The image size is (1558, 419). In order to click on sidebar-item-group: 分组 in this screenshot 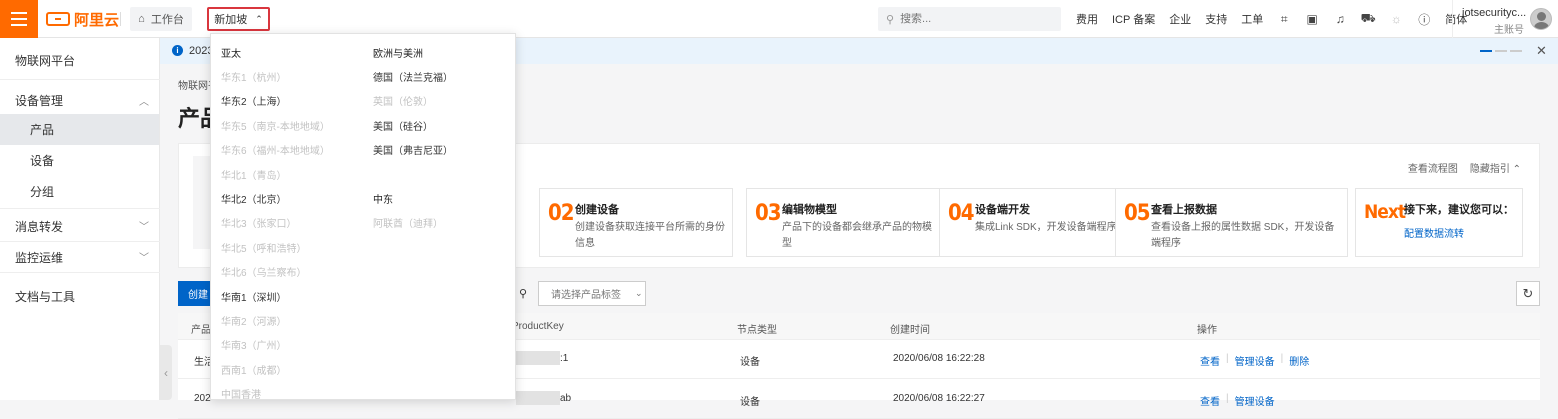, I will do `click(79, 191)`.